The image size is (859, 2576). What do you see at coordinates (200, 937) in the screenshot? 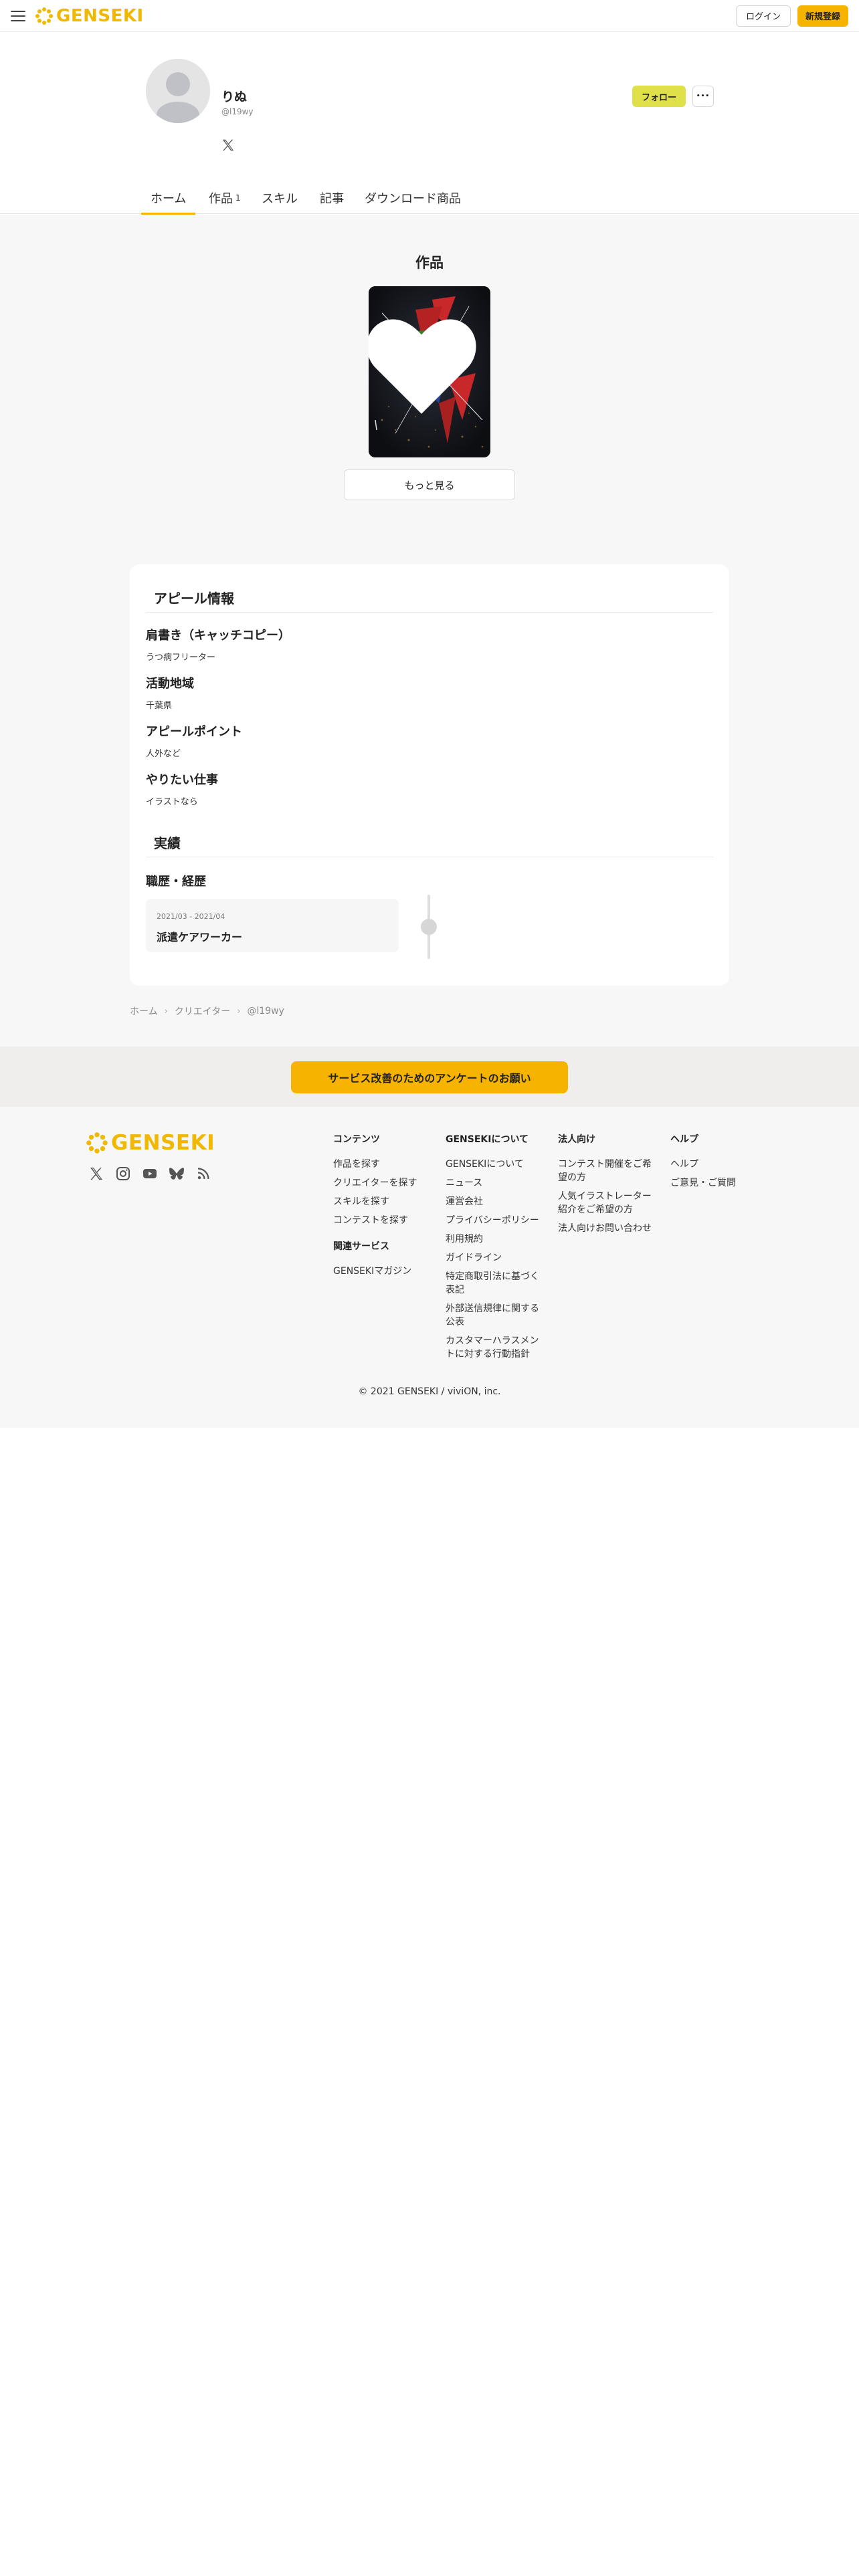
I see `career-title: 派遣ケアワーカー` at bounding box center [200, 937].